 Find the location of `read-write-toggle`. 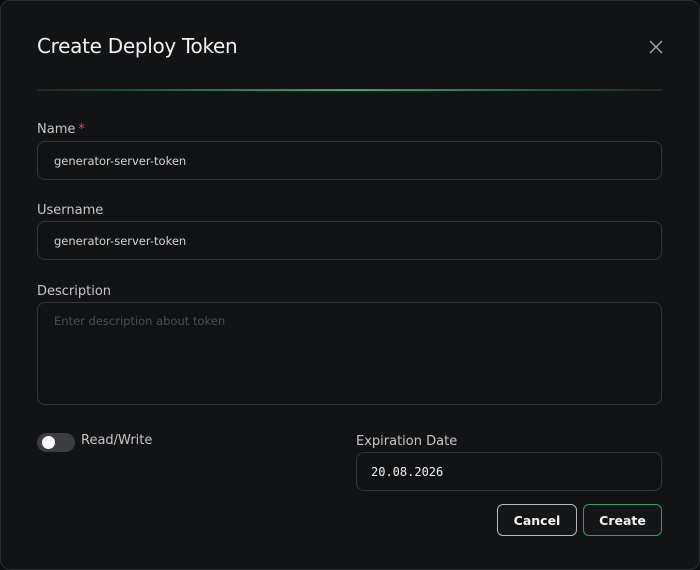

read-write-toggle is located at coordinates (56, 442).